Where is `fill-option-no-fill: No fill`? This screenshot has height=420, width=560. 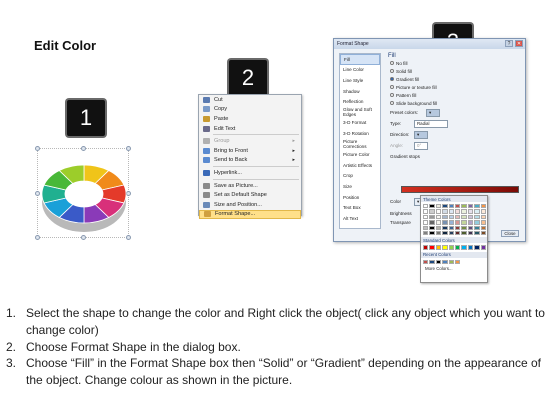
fill-option-no-fill: No fill is located at coordinates (457, 63).